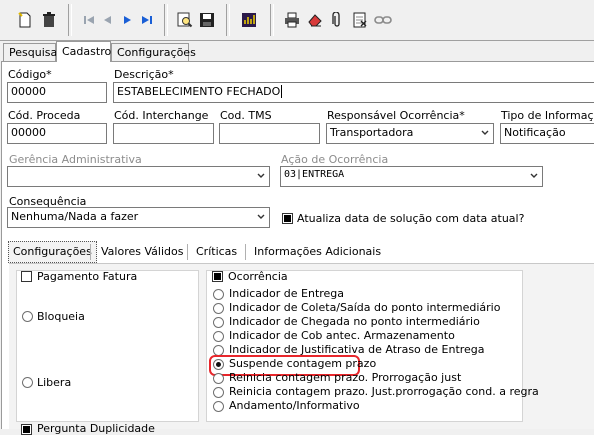 The width and height of the screenshot is (594, 435). I want to click on report-icon, so click(249, 20).